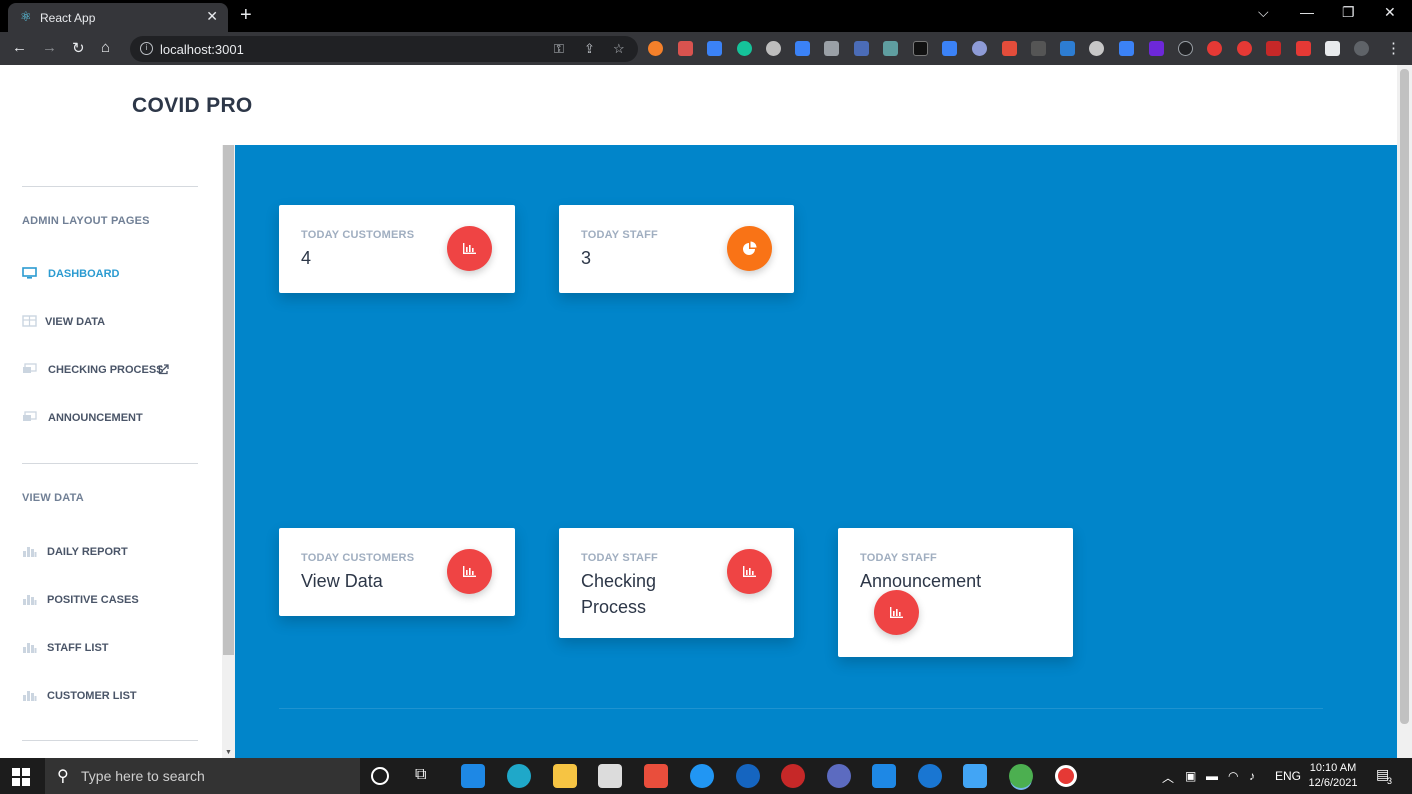 This screenshot has width=1412, height=794. What do you see at coordinates (397, 249) in the screenshot?
I see `stat-card-today-customers: TODAY CUSTOMERS 4` at bounding box center [397, 249].